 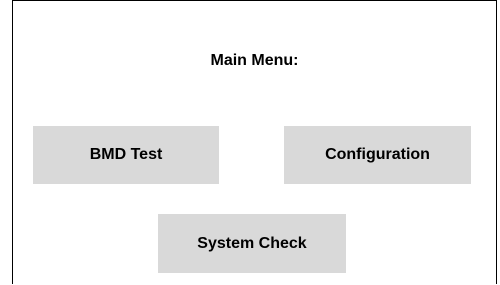 I want to click on system-check-button: System Check, so click(x=252, y=243).